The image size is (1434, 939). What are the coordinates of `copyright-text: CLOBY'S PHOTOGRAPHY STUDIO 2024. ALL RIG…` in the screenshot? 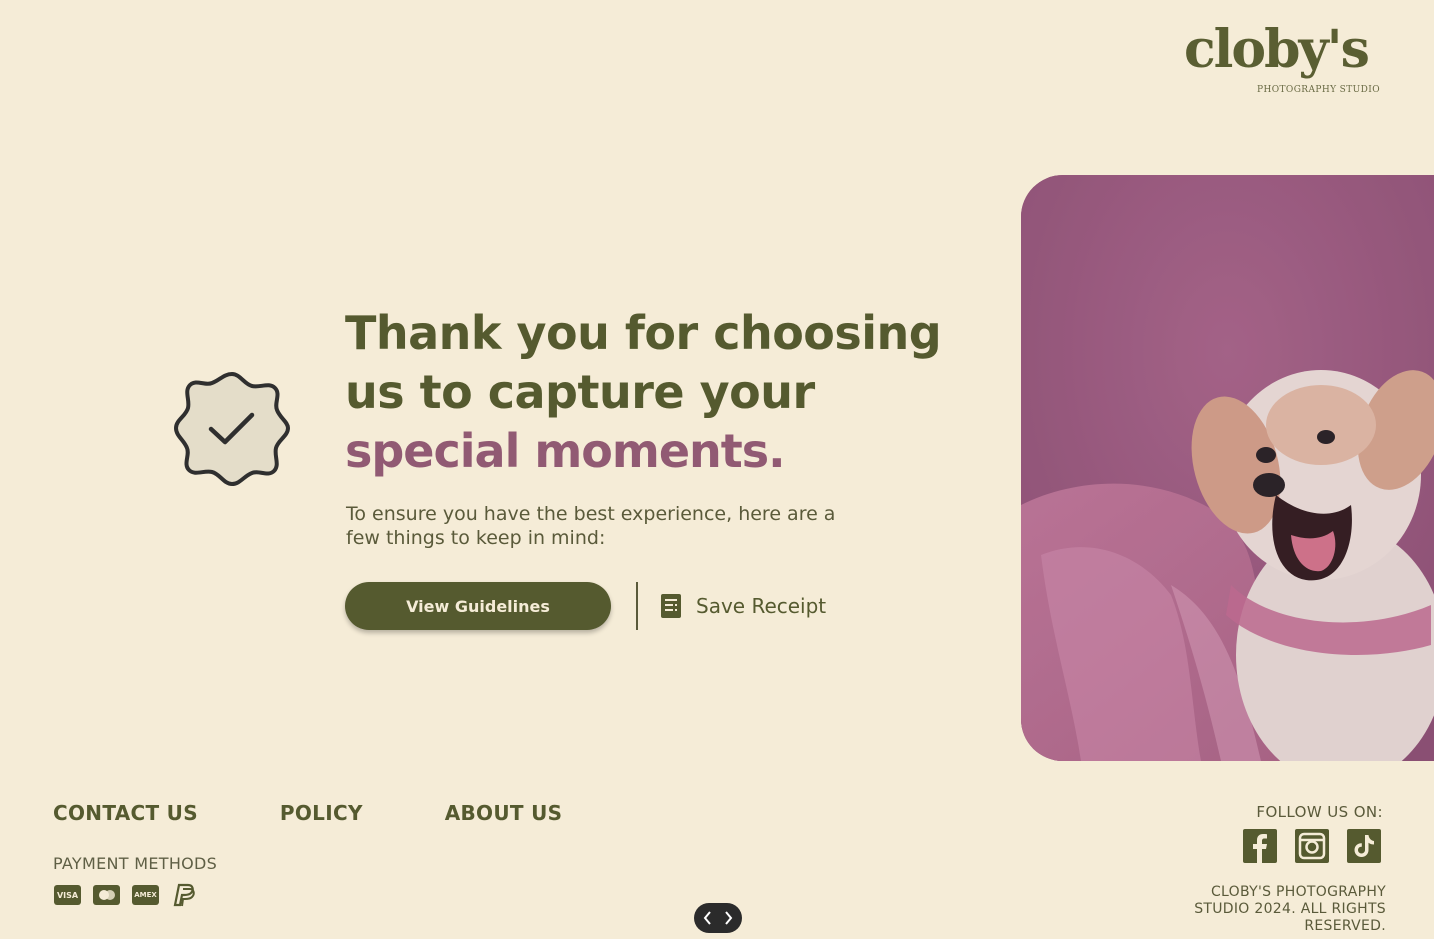 It's located at (1290, 909).